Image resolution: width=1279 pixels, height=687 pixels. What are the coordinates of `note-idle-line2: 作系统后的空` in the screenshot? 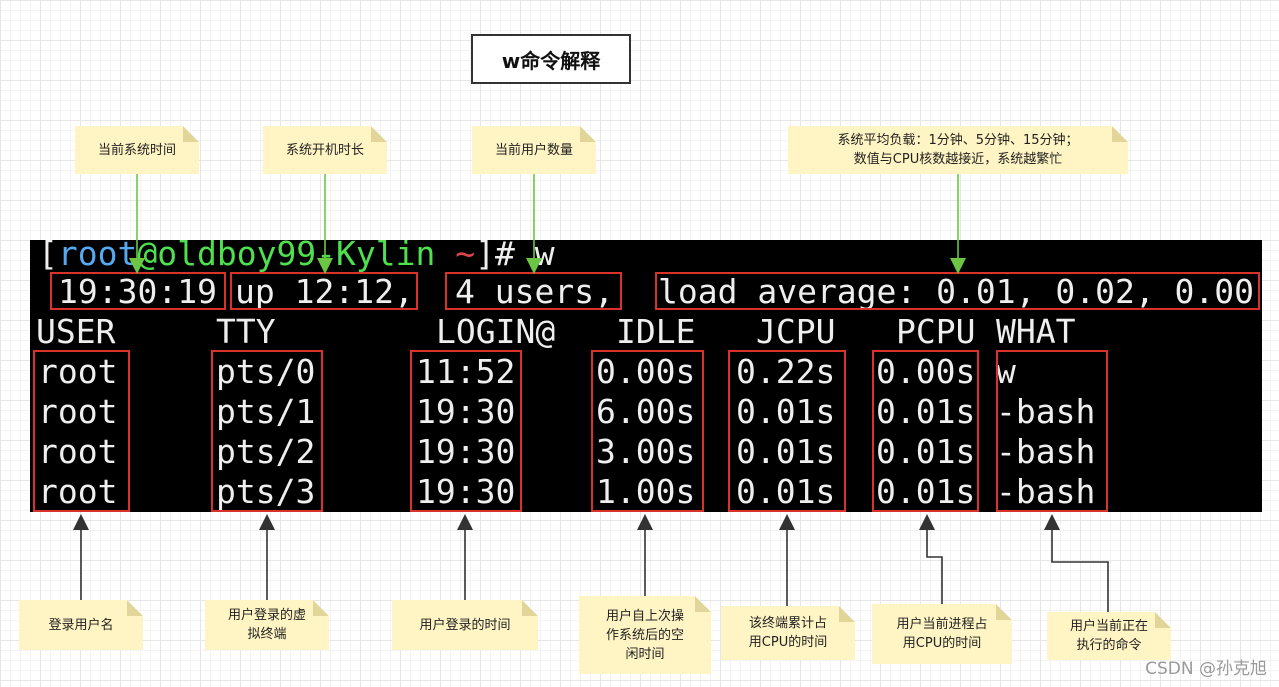 It's located at (644, 635).